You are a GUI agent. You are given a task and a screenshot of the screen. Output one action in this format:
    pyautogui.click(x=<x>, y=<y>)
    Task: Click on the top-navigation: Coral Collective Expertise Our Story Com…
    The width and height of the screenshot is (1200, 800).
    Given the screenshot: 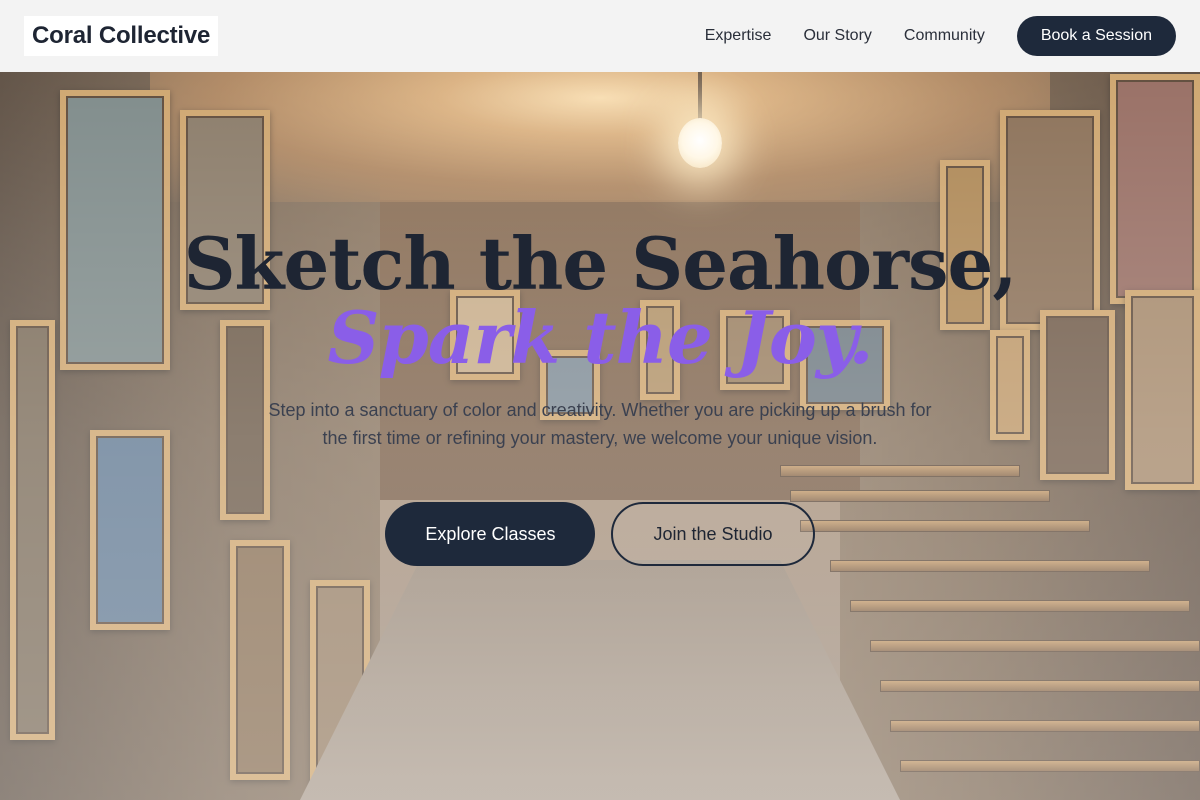 What is the action you would take?
    pyautogui.click(x=600, y=36)
    